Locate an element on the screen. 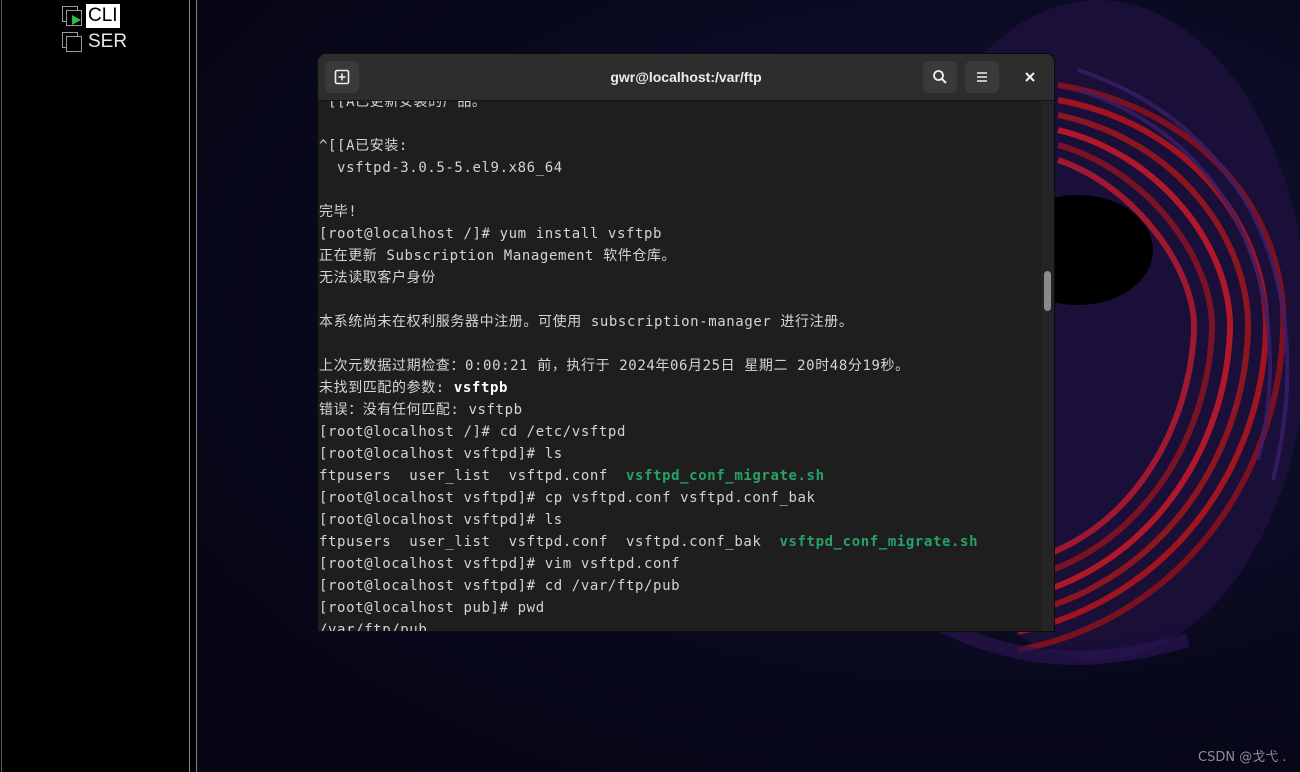 This screenshot has height=772, width=1300. terminal-text-segment: vsftpd-3.0.5-5.el9.x86_64 is located at coordinates (441, 168).